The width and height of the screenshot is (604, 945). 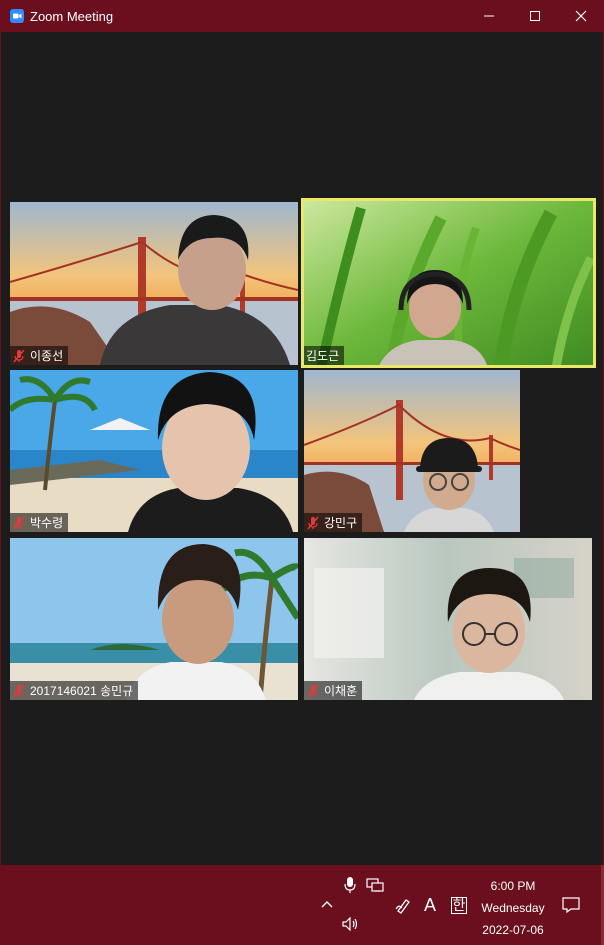 I want to click on minimize-icon, so click(x=489, y=16).